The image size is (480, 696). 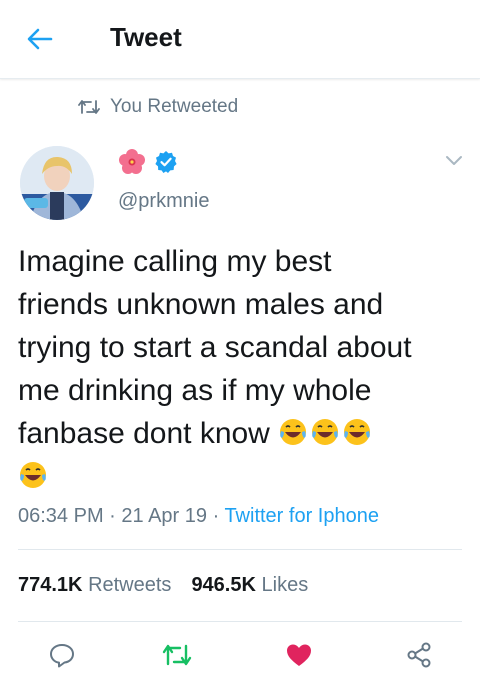 What do you see at coordinates (130, 585) in the screenshot?
I see `retweets-label: Retweets` at bounding box center [130, 585].